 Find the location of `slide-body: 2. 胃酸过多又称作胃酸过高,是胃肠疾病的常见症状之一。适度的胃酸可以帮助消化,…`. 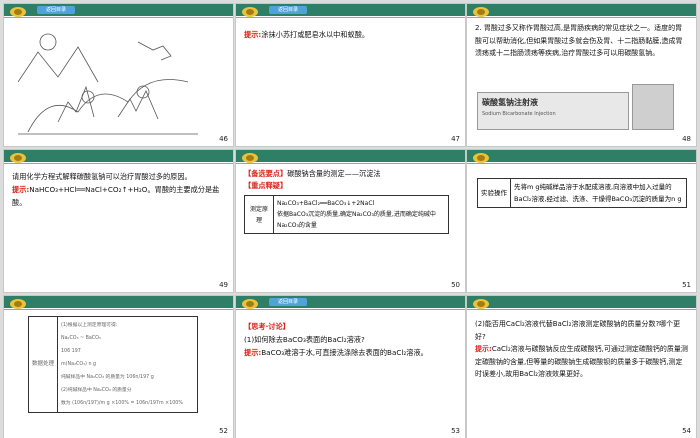

slide-body: 2. 胃酸过多又称作胃酸过高,是胃肠疾病的常见症状之一。适度的胃酸可以帮助消化,… is located at coordinates (579, 40).